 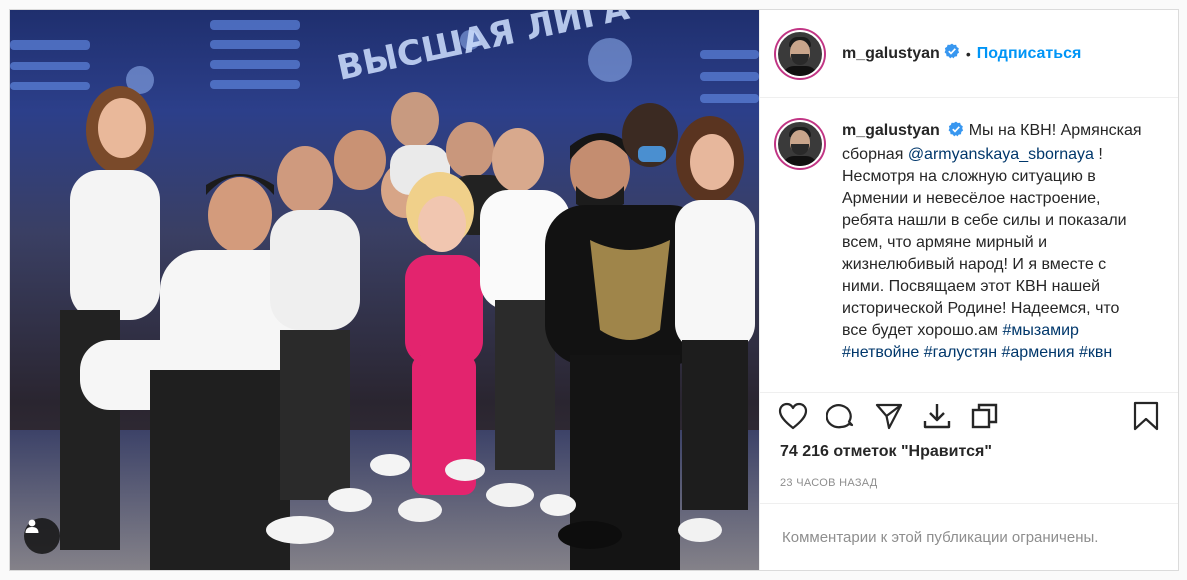 I want to click on follow-button: Подписаться, so click(x=1029, y=54).